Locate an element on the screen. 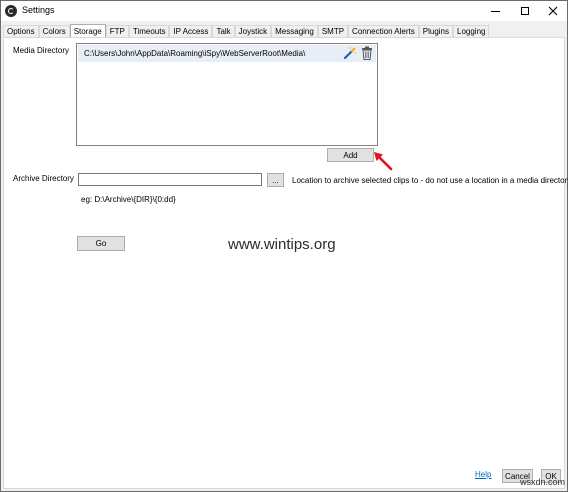 The height and width of the screenshot is (492, 568). watermark-text: www.wintips.org is located at coordinates (282, 244).